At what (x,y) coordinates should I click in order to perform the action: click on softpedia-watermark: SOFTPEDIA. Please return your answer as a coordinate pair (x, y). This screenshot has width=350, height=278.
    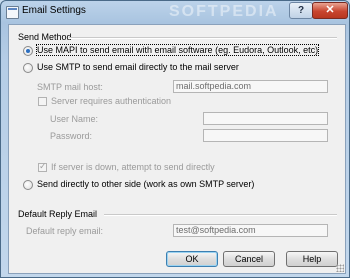
    Looking at the image, I should click on (224, 11).